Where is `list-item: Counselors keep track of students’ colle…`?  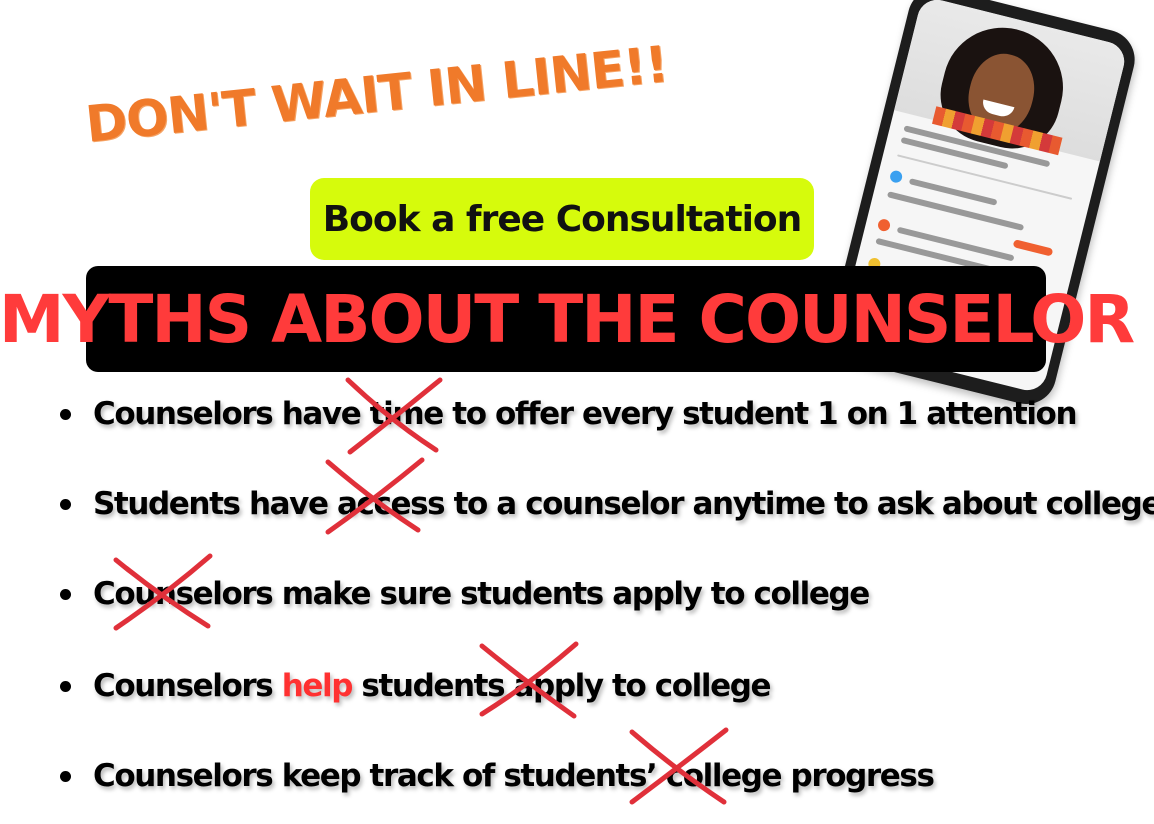 list-item: Counselors keep track of students’ colle… is located at coordinates (497, 776).